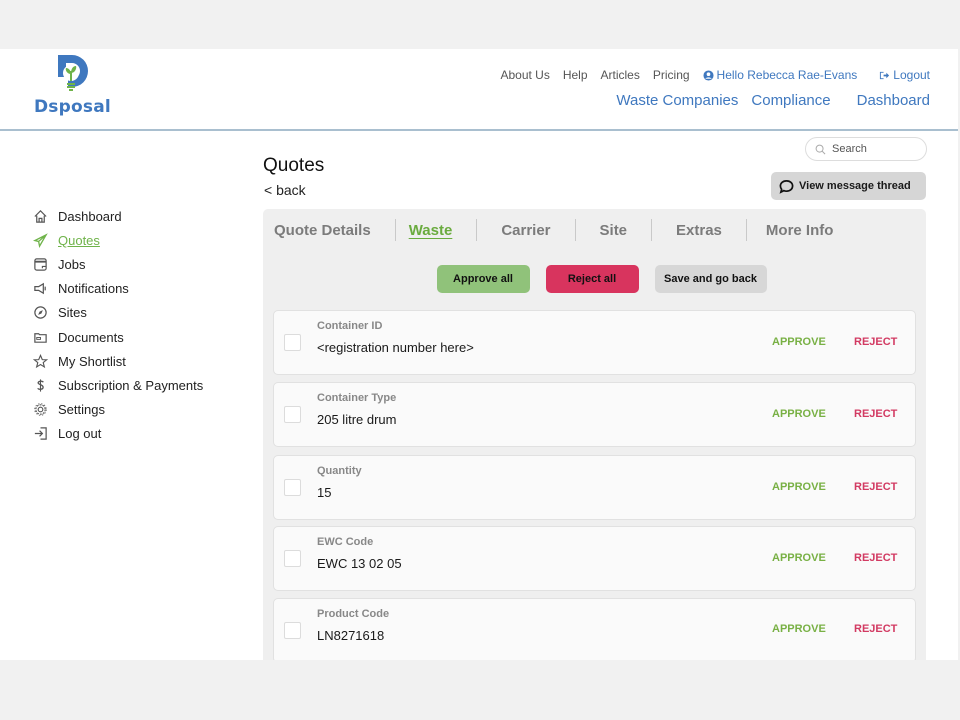  I want to click on field-row-quantity: Quantity 15 APPROVE REJECT, so click(594, 487).